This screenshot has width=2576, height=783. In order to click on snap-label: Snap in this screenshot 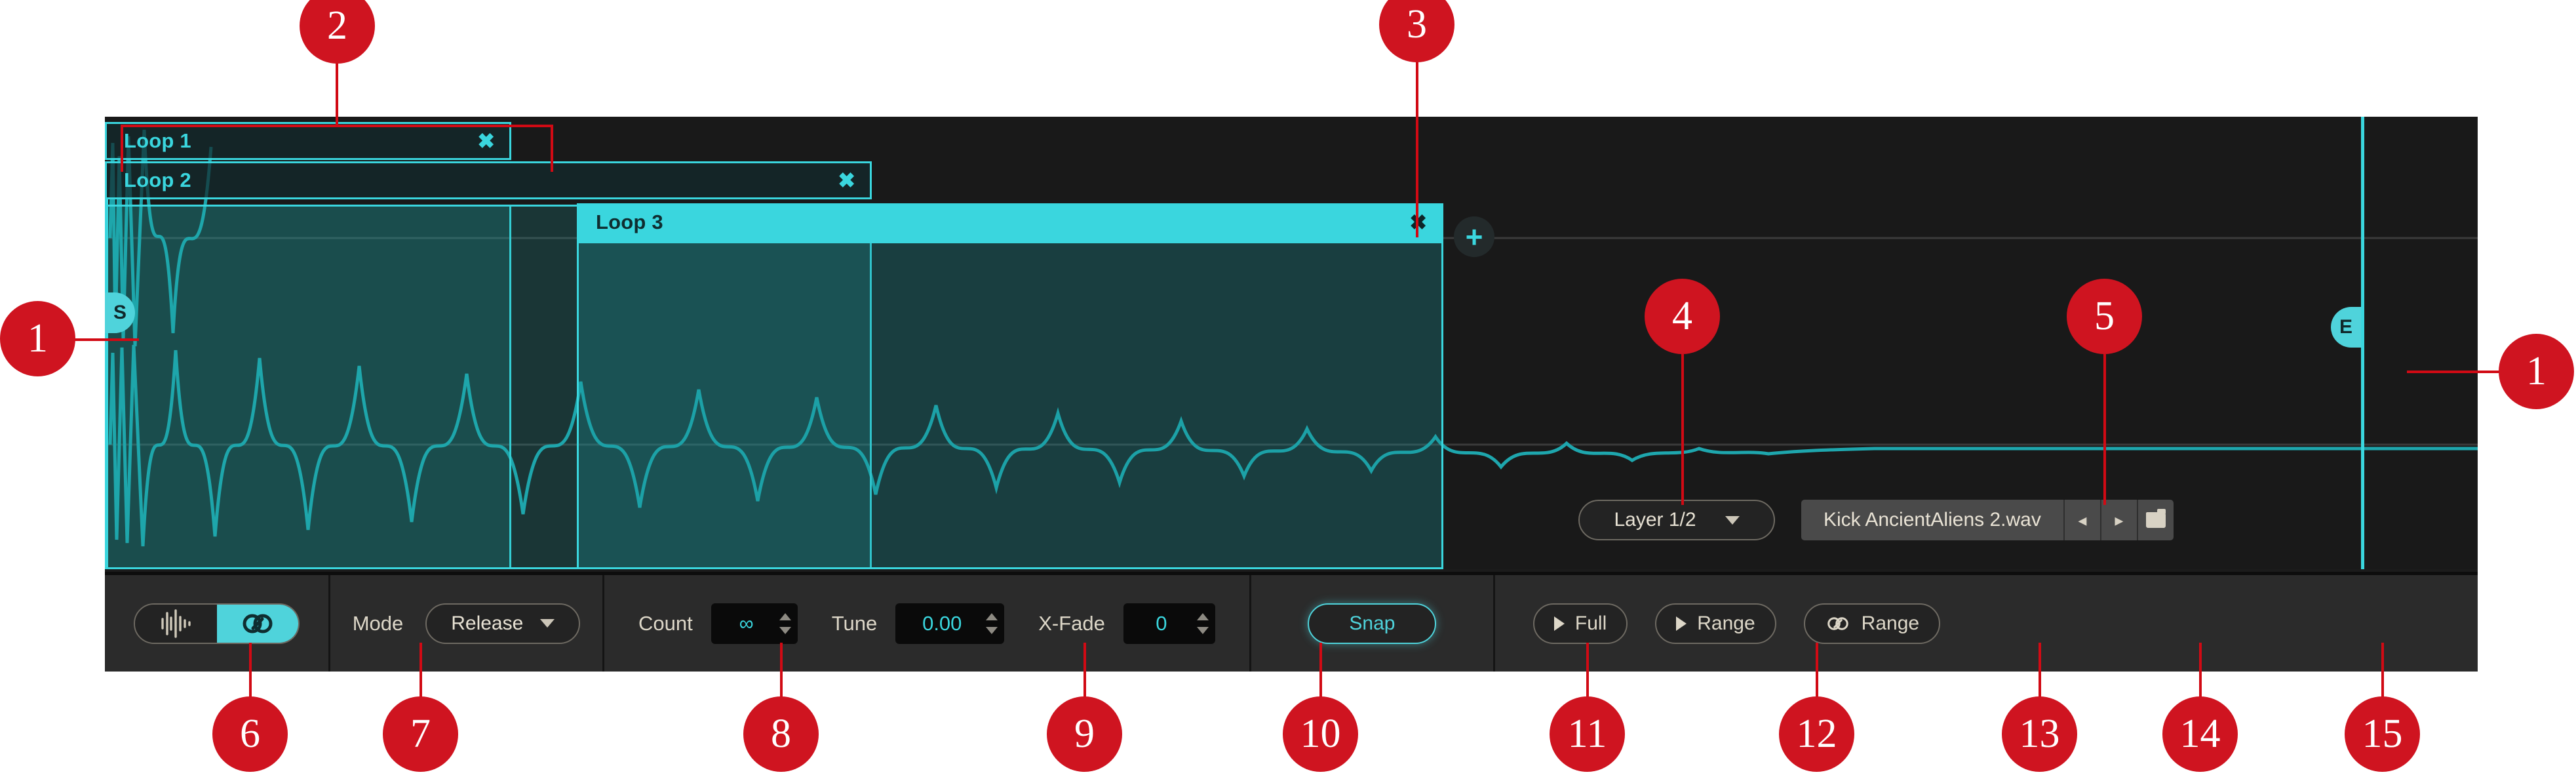, I will do `click(1372, 623)`.